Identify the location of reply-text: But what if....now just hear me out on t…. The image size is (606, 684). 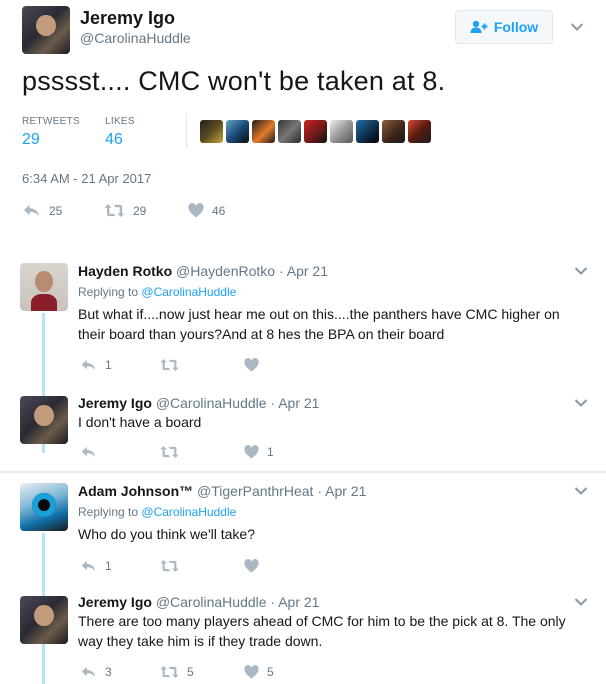
(319, 324).